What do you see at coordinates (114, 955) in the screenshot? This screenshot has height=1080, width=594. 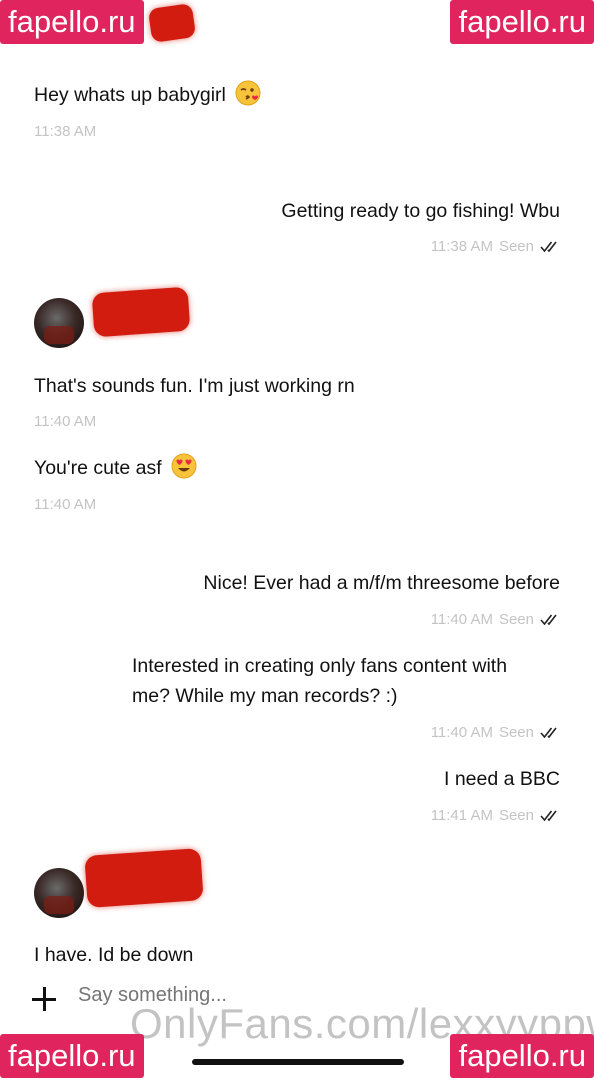 I see `message-received: I have. Id be down` at bounding box center [114, 955].